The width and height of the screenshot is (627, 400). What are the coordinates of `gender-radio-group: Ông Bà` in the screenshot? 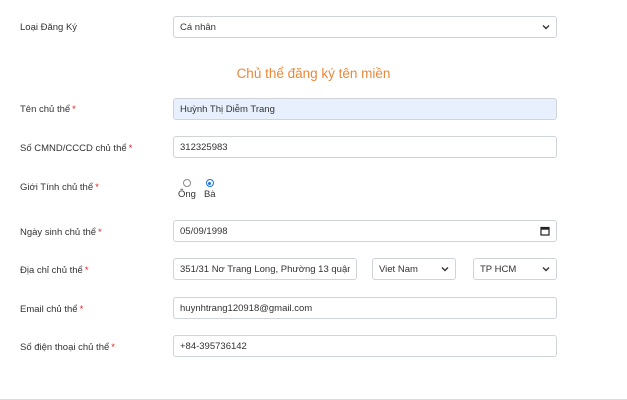 It's located at (197, 189).